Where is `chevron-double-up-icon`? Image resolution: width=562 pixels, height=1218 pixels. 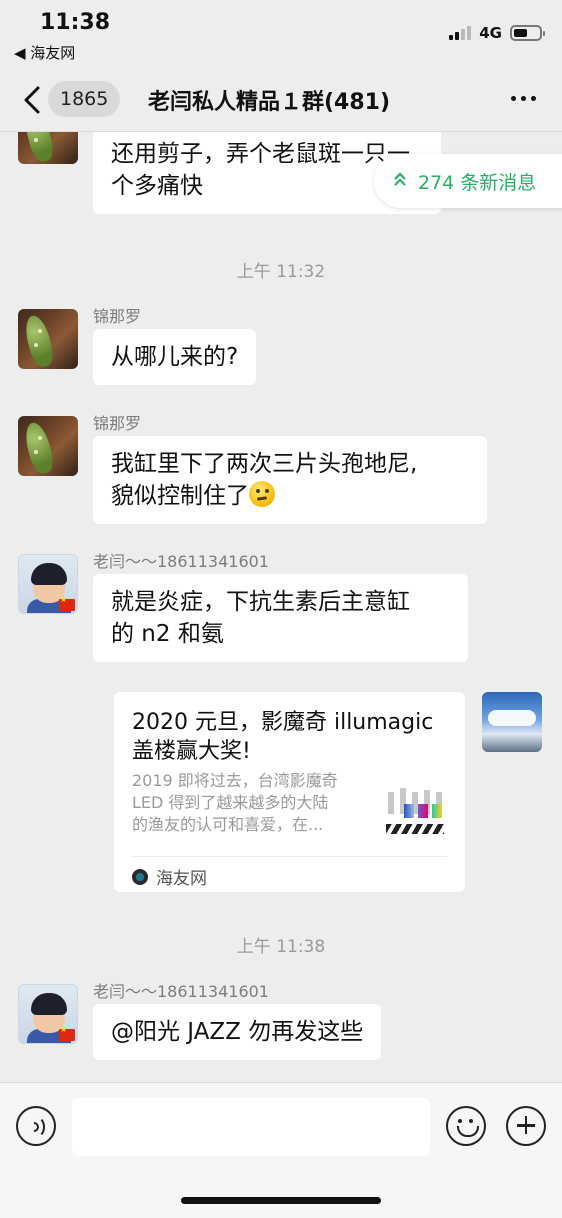 chevron-double-up-icon is located at coordinates (400, 181).